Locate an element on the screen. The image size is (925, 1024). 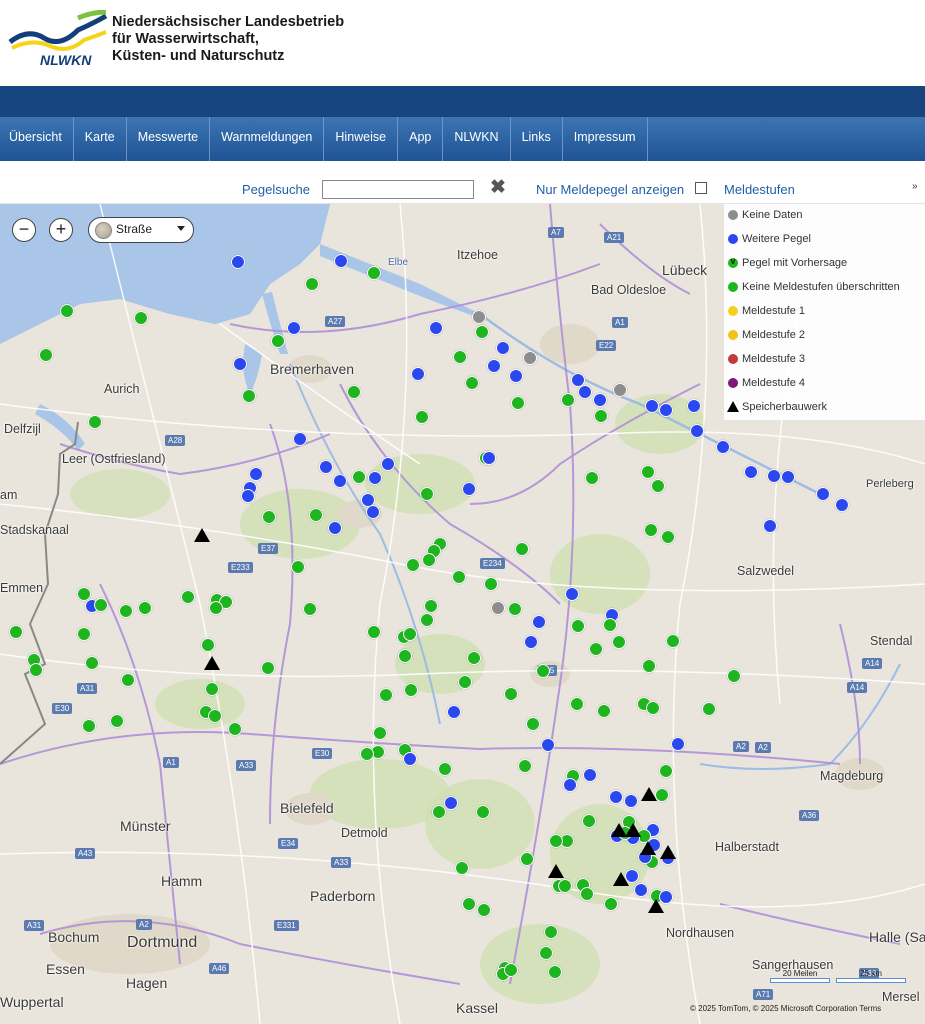
map-style-dropdown: Straße is located at coordinates (141, 230).